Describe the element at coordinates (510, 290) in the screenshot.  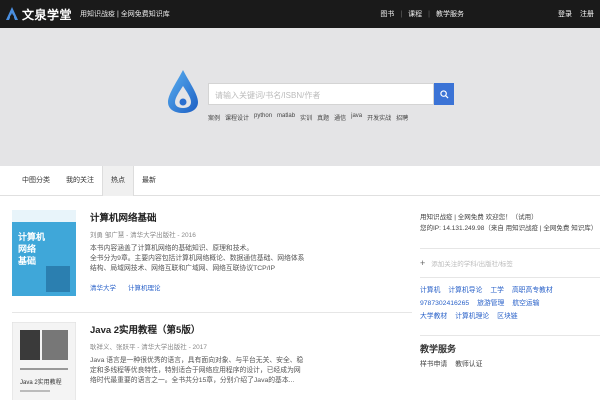
I see `follow-tags-row: 计算机 计算机导论 工学 高职高专教材` at that location.